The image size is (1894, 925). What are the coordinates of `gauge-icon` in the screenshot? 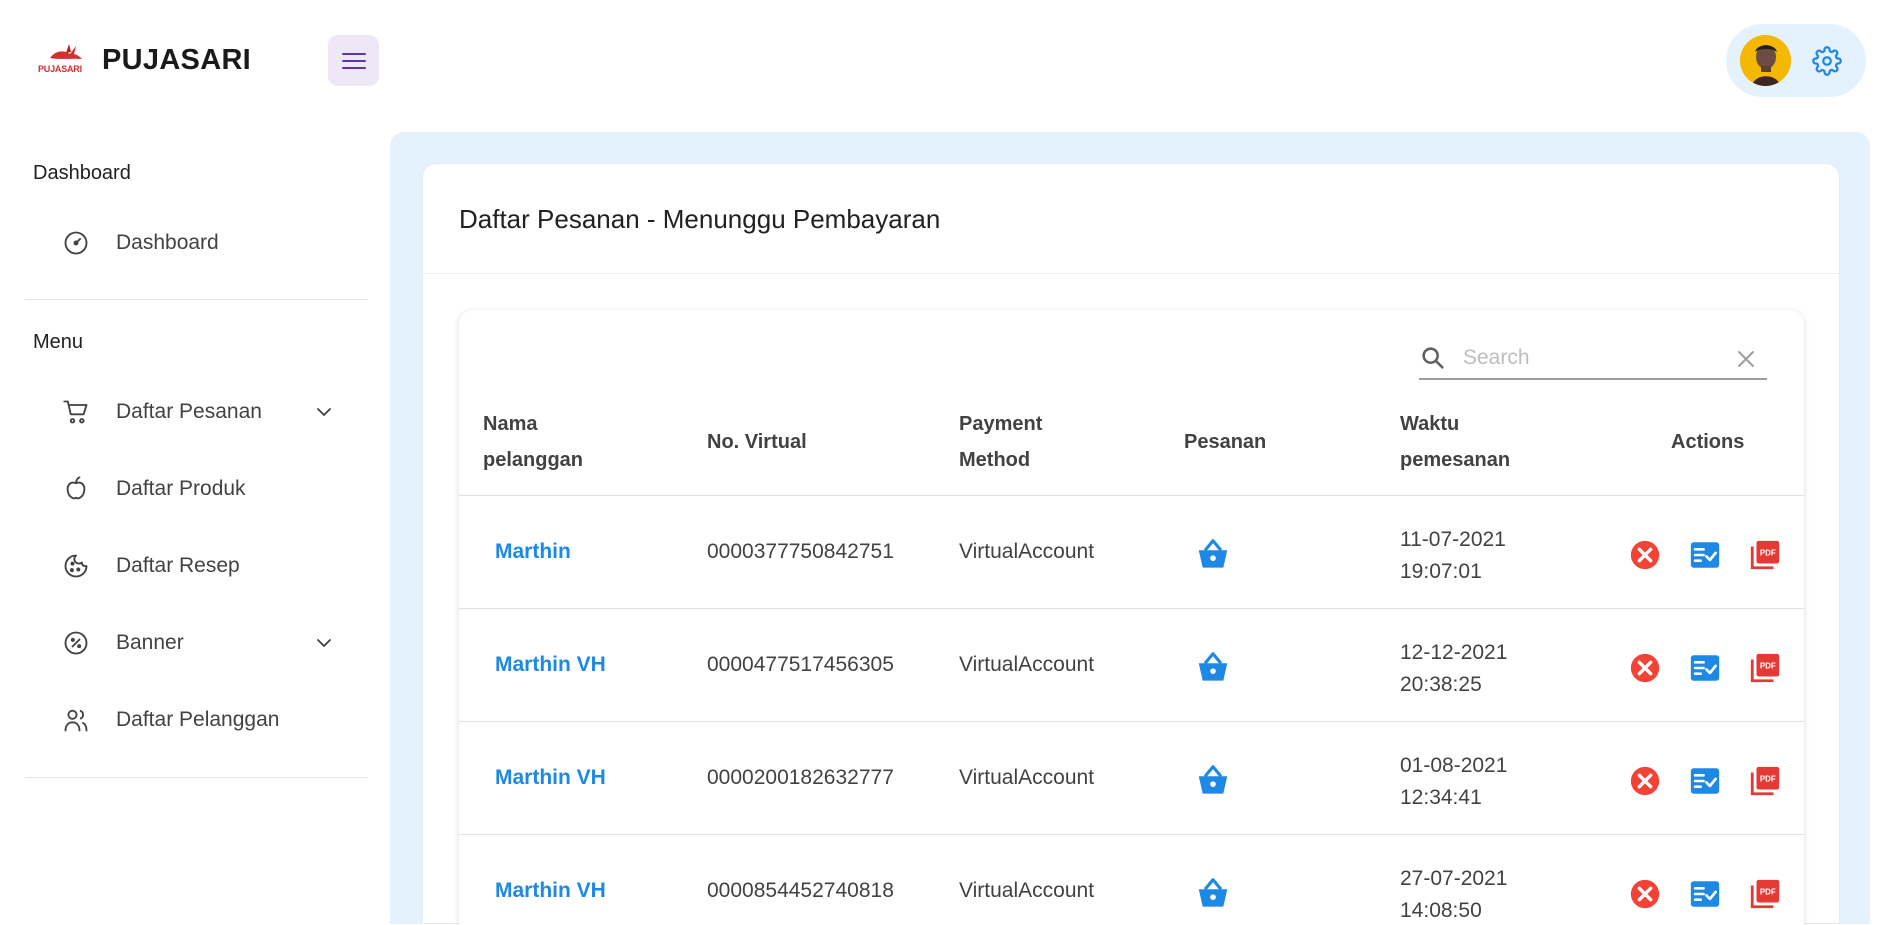 It's located at (76, 243).